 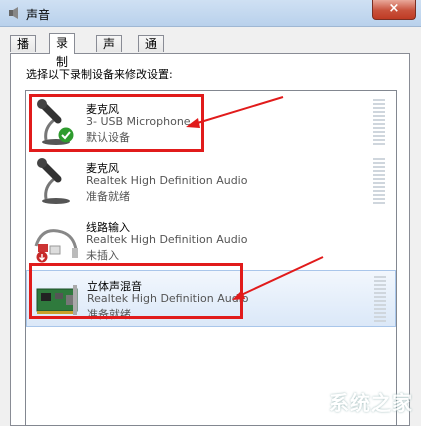 What do you see at coordinates (371, 403) in the screenshot?
I see `watermark: 系统之家` at bounding box center [371, 403].